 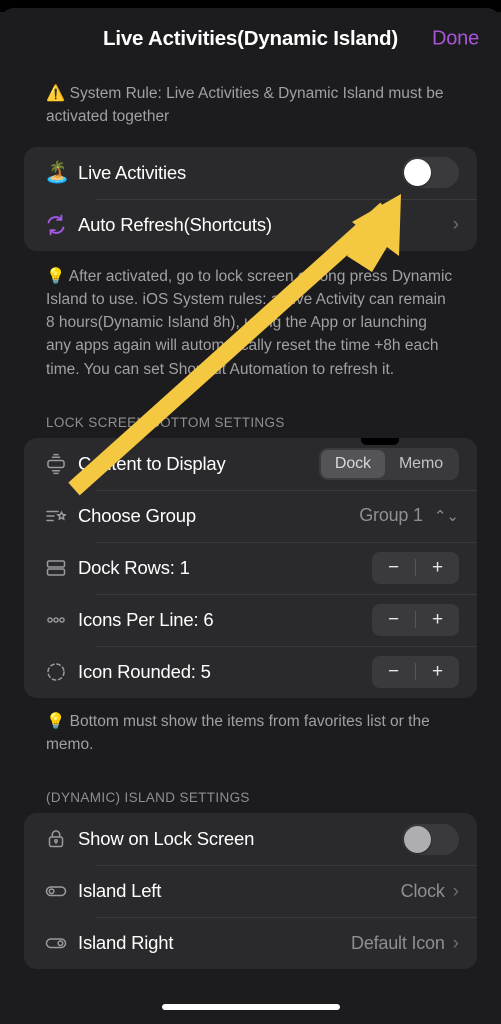 What do you see at coordinates (250, 464) in the screenshot?
I see `row-content-to-display: Content to Display Dock Memo` at bounding box center [250, 464].